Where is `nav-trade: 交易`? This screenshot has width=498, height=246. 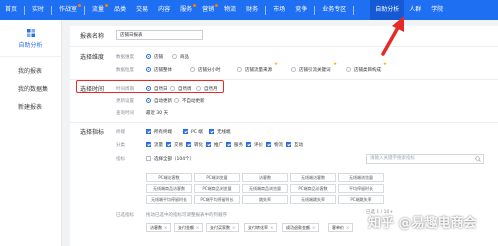
nav-trade: 交易 is located at coordinates (142, 10).